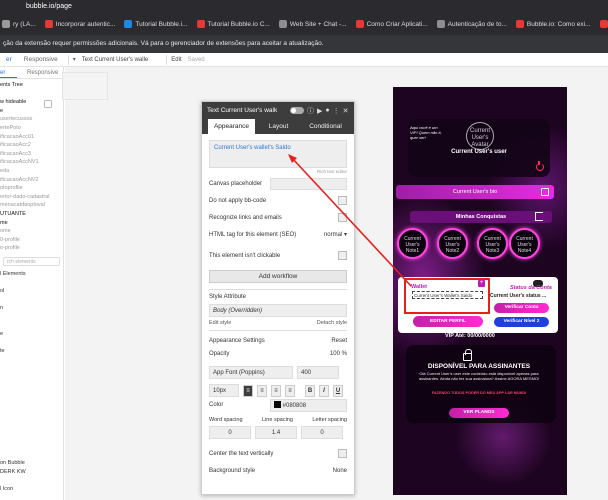 The height and width of the screenshot is (500, 608). Describe the element at coordinates (31, 334) in the screenshot. I see `palette-item: e` at that location.